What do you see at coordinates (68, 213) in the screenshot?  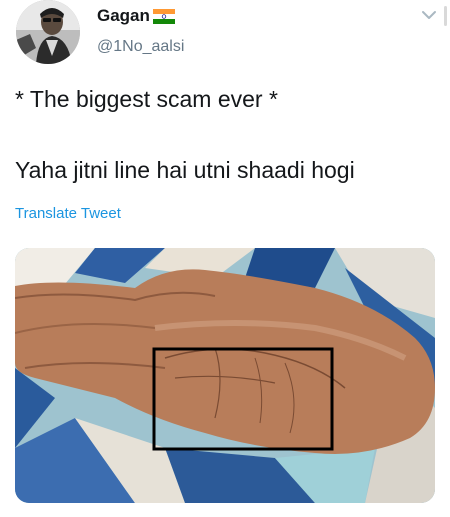 I see `translate-tweet-link: Translate Tweet` at bounding box center [68, 213].